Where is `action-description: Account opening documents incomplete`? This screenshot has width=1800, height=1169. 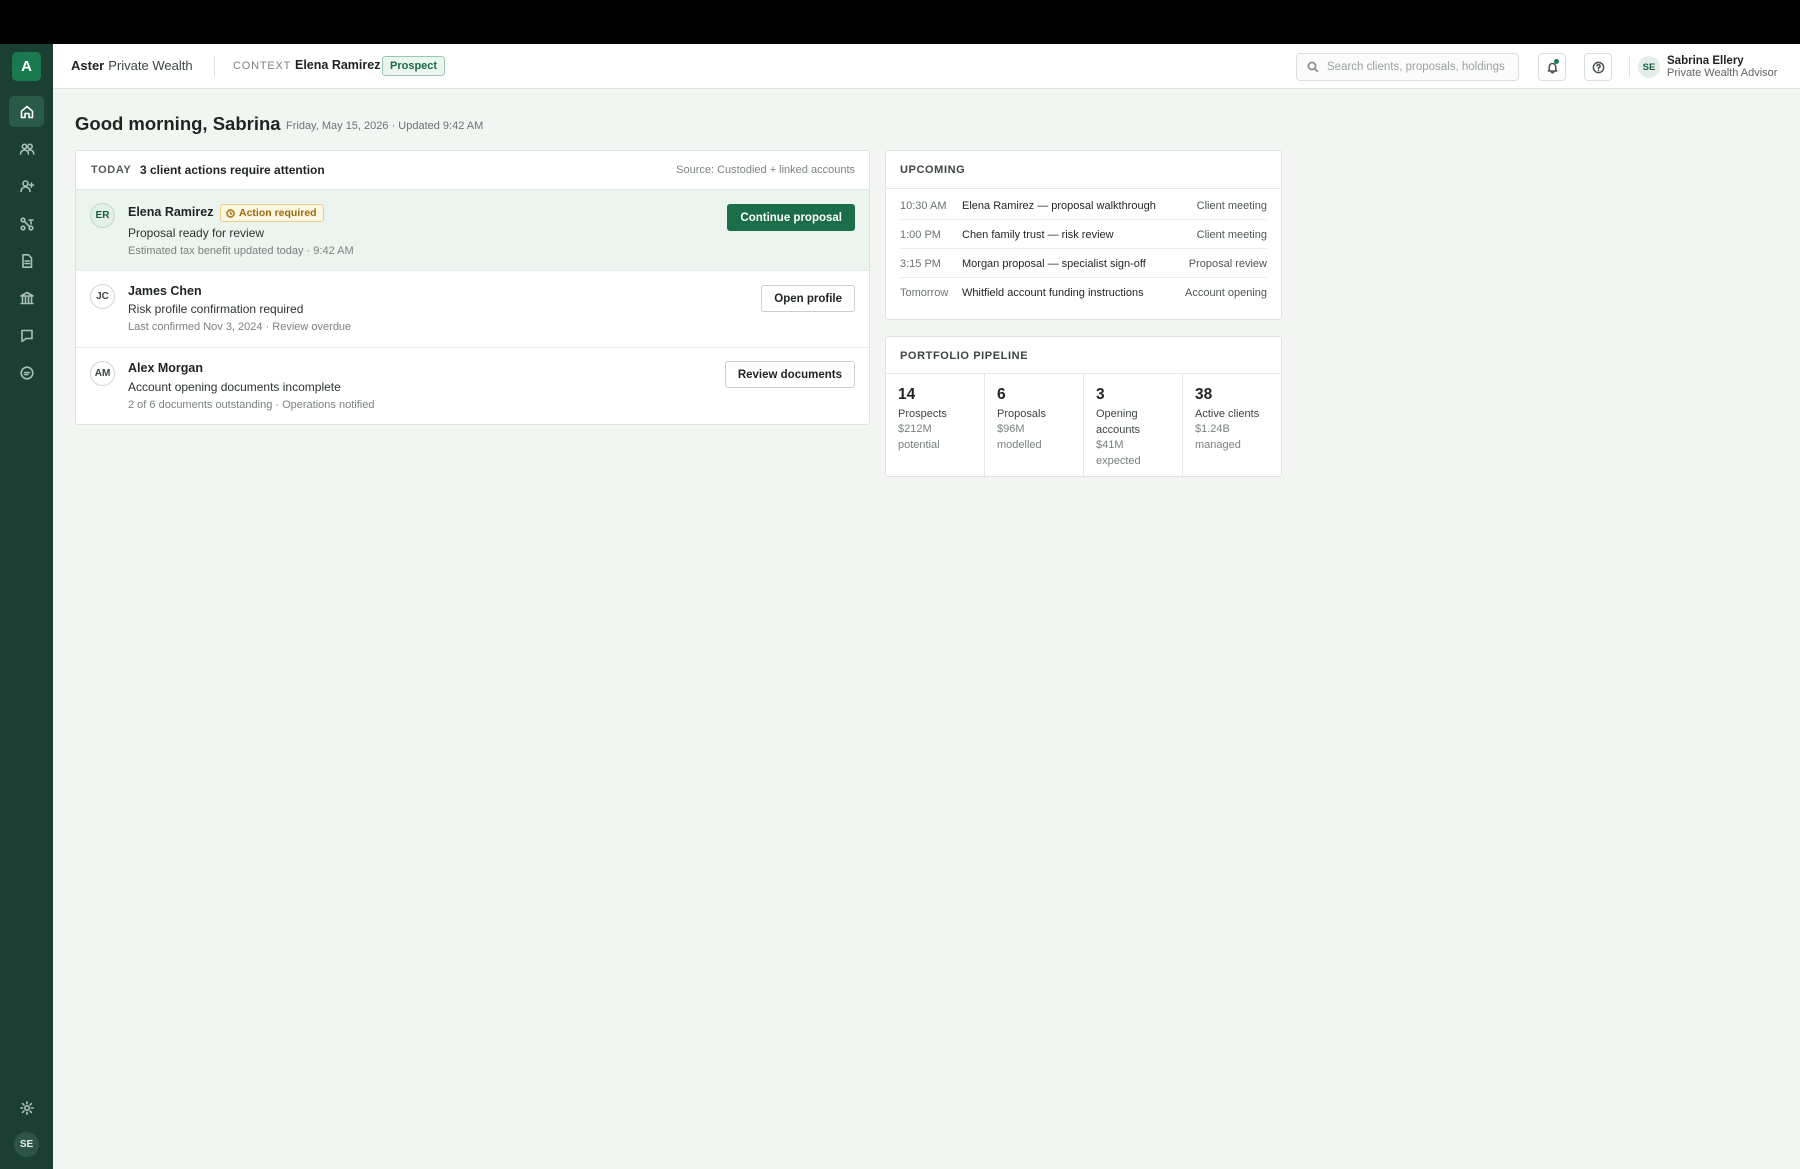
action-description: Account opening documents incomplete is located at coordinates (234, 387).